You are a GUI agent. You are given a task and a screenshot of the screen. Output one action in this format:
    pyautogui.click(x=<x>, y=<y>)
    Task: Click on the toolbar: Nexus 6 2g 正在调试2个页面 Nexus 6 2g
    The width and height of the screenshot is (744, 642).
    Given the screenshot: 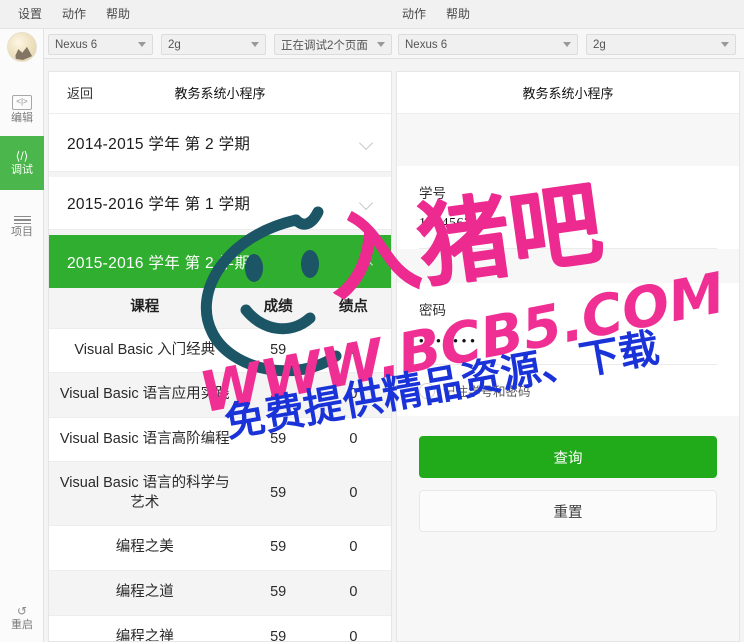 What is the action you would take?
    pyautogui.click(x=372, y=44)
    